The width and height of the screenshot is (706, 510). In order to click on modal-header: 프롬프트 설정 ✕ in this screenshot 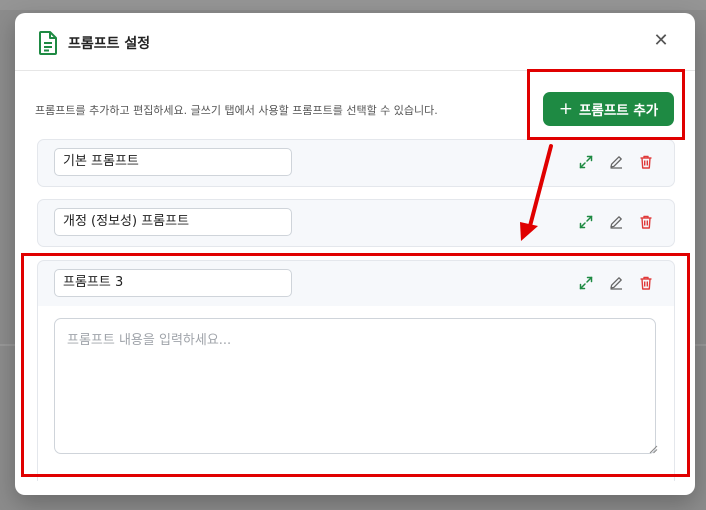, I will do `click(355, 42)`.